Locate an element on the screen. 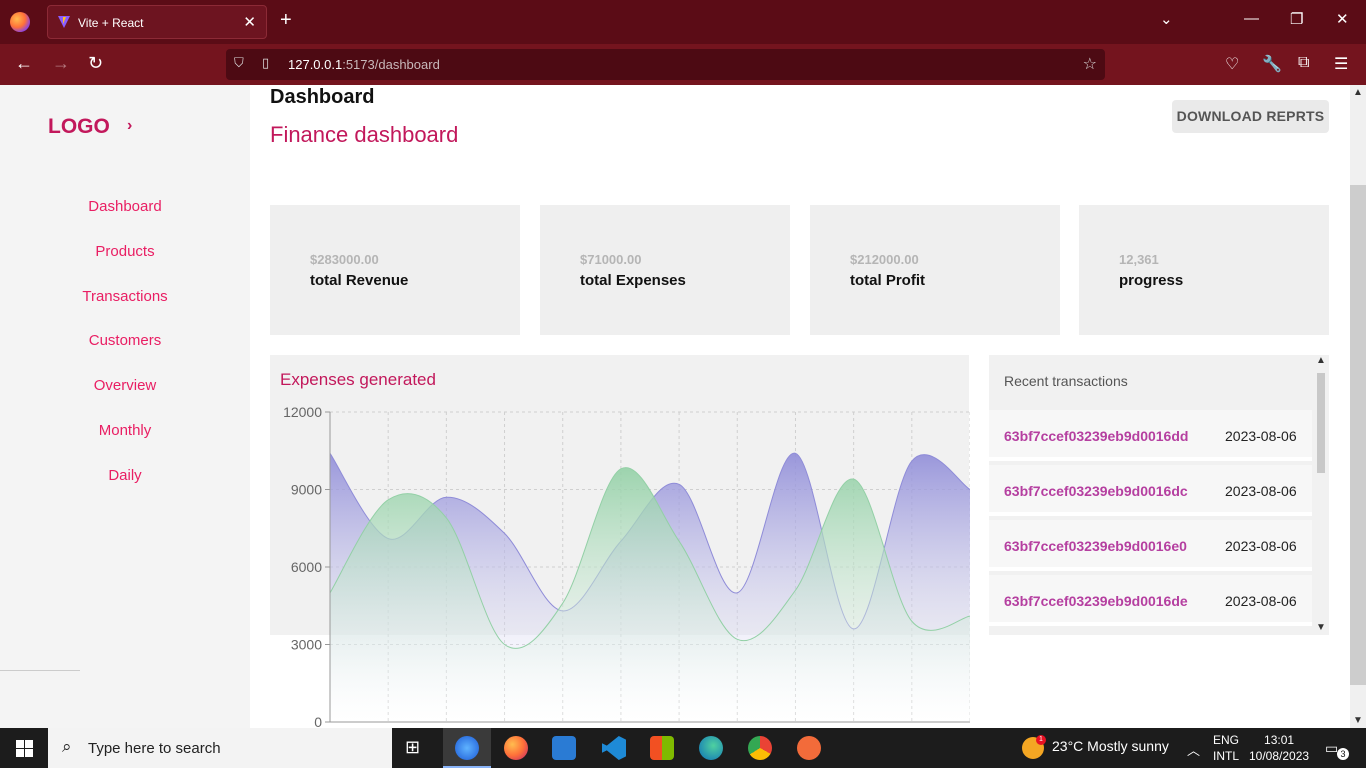 The height and width of the screenshot is (768, 1366). vscode-icon is located at coordinates (614, 748).